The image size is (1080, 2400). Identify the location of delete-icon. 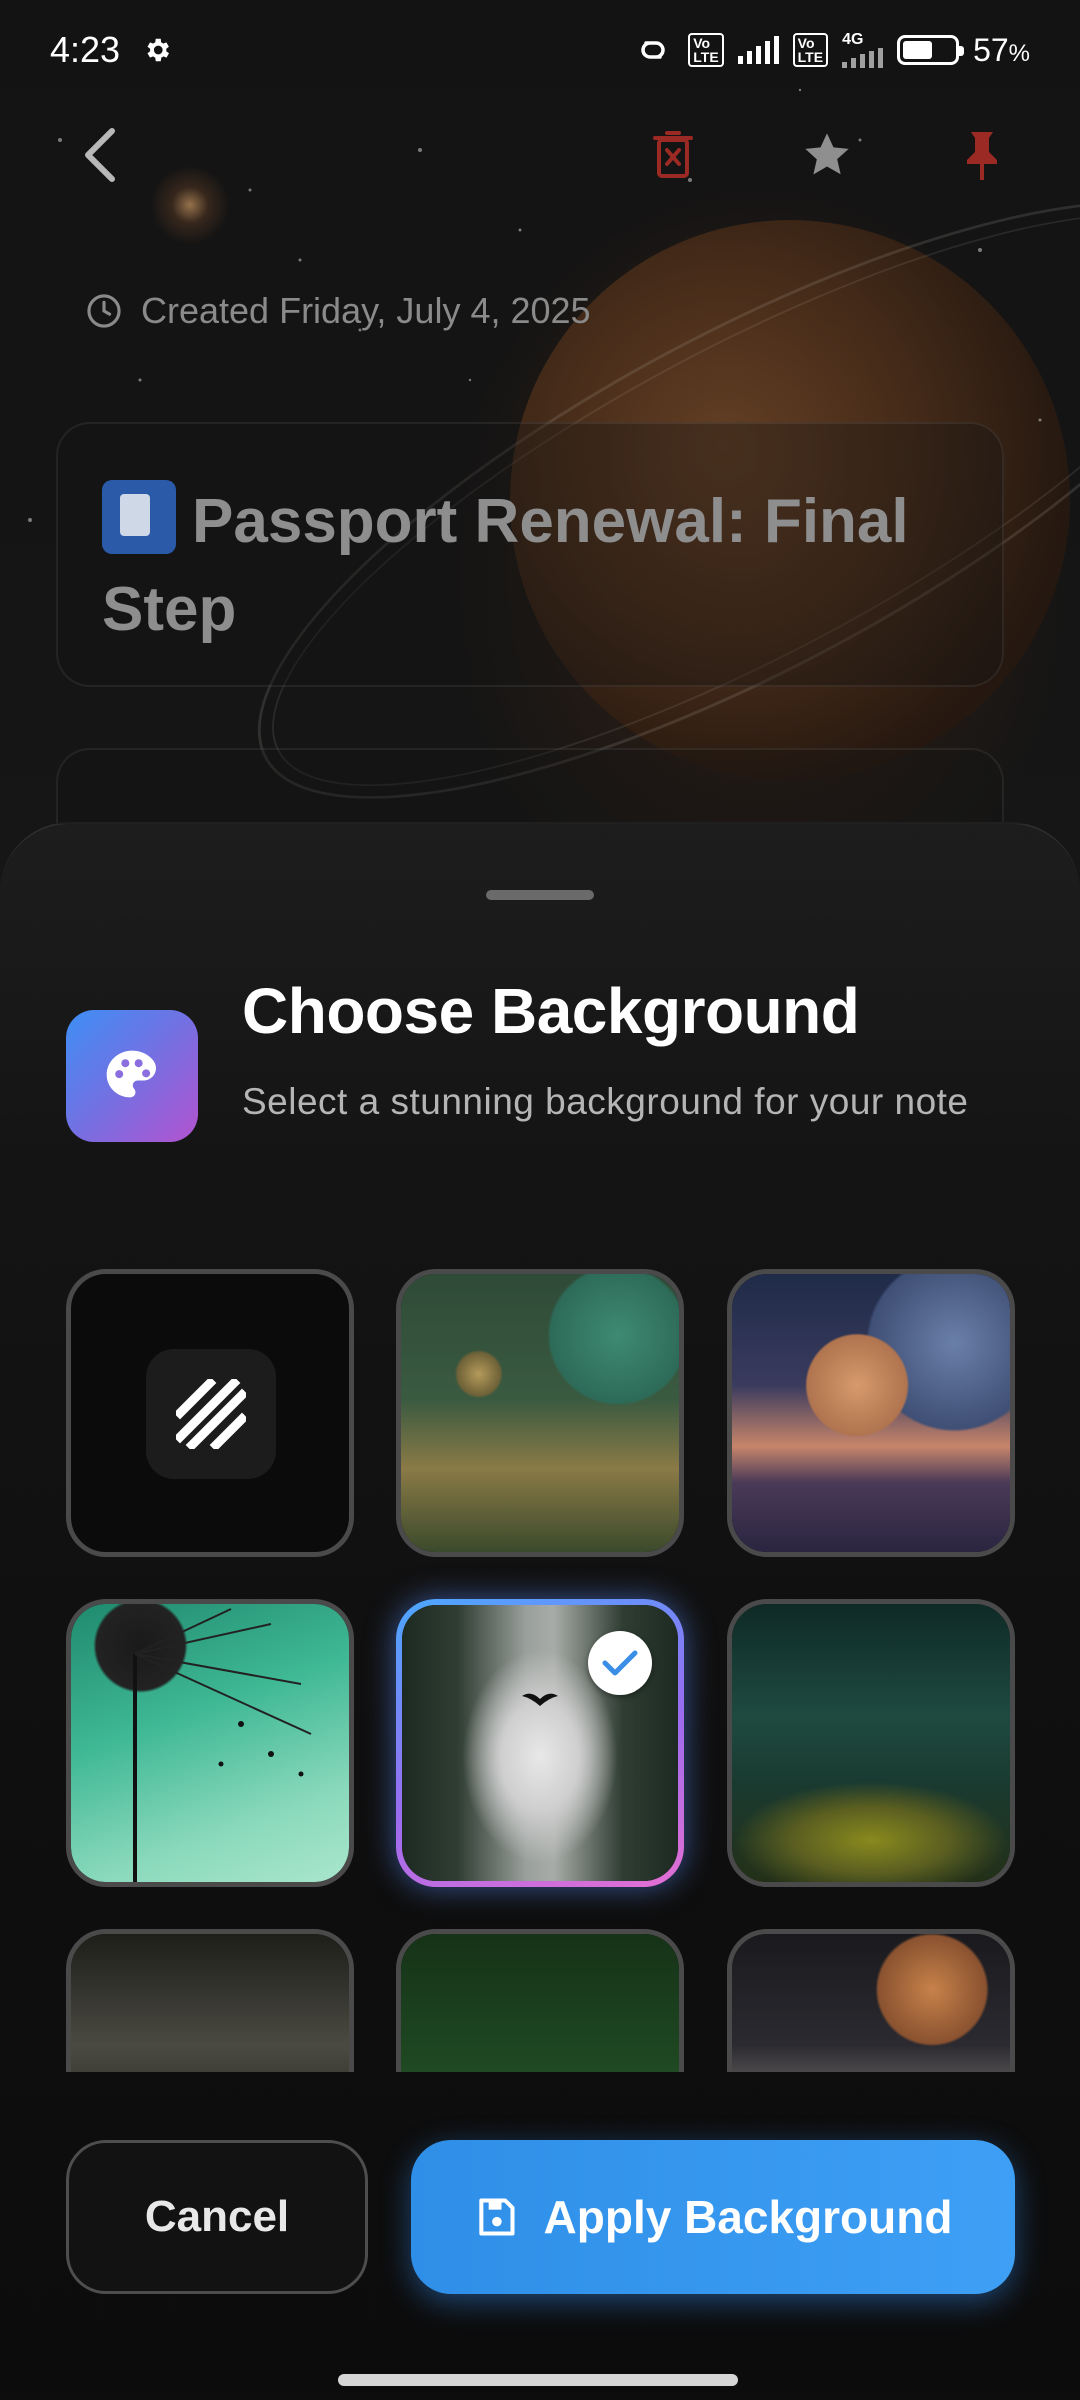
(673, 154).